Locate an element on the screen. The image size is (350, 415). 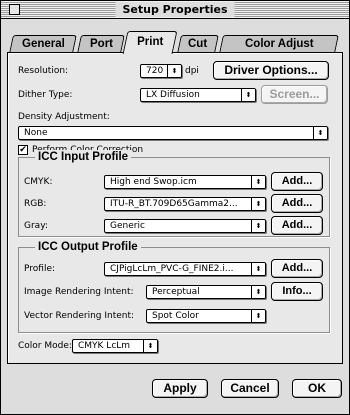
density-adjustment-label: Density Adjustment: is located at coordinates (64, 117).